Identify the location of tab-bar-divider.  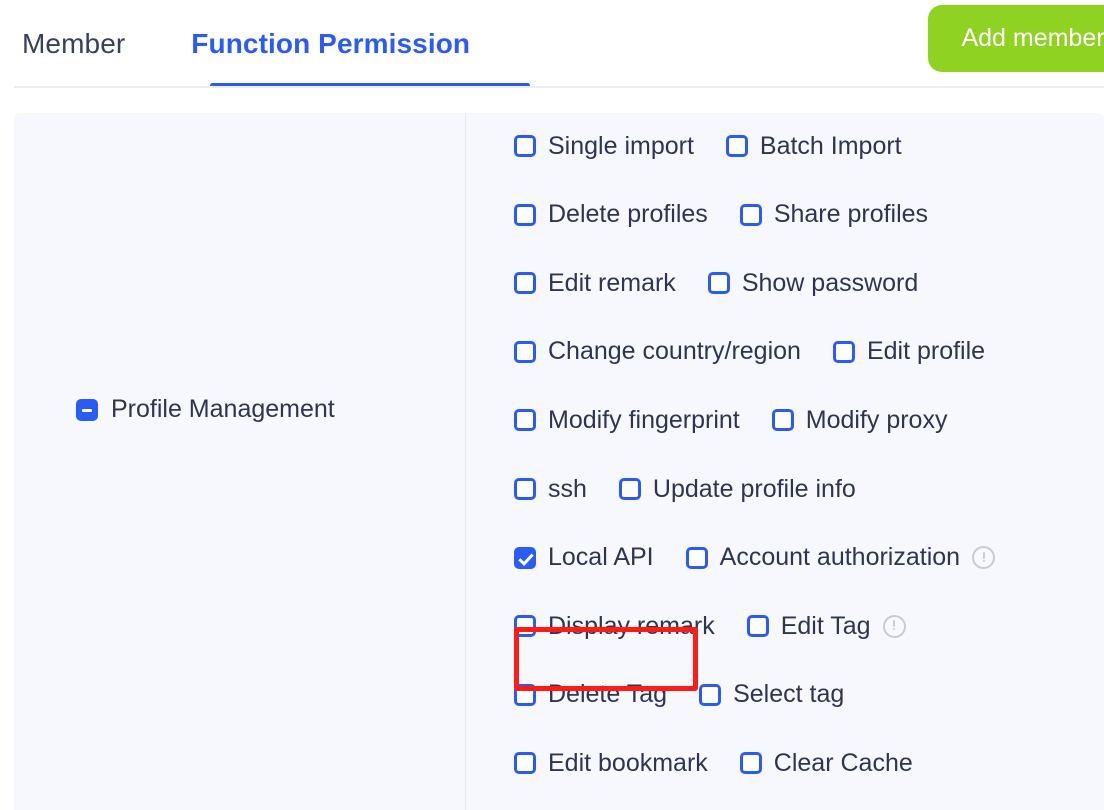
(559, 87).